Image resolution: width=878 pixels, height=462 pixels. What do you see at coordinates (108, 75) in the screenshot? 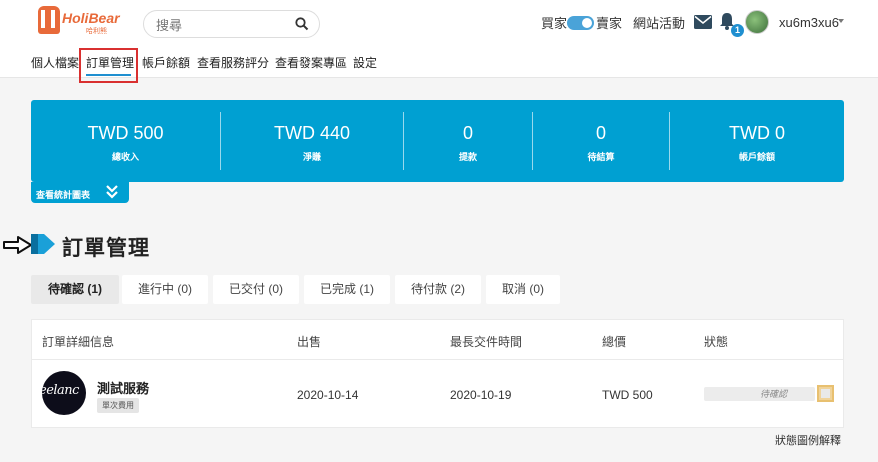
I see `active-tab-underline` at bounding box center [108, 75].